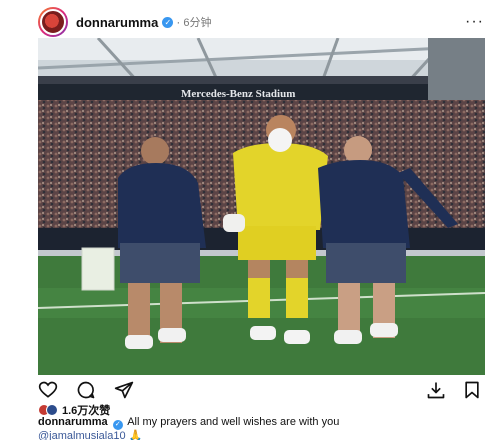  I want to click on pray-emoji: 🙏, so click(135, 435).